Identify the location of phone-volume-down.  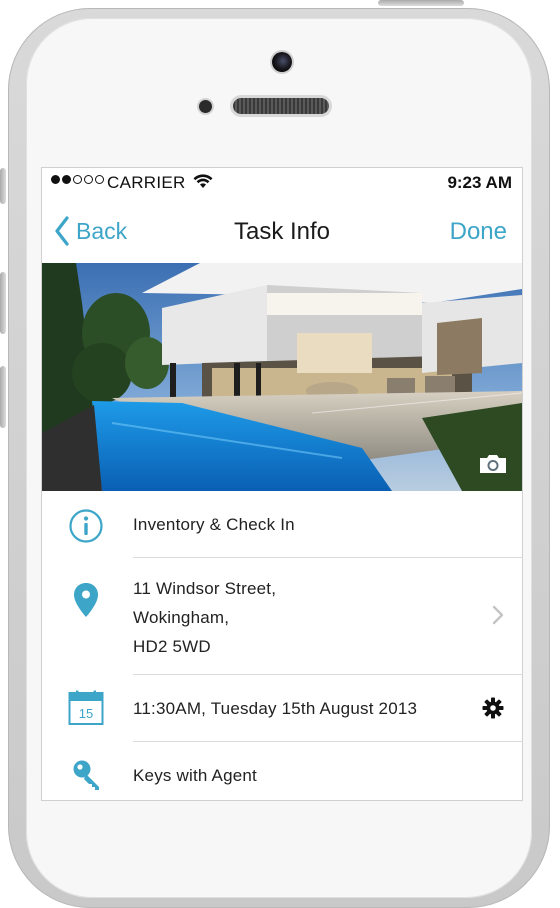
(3, 397).